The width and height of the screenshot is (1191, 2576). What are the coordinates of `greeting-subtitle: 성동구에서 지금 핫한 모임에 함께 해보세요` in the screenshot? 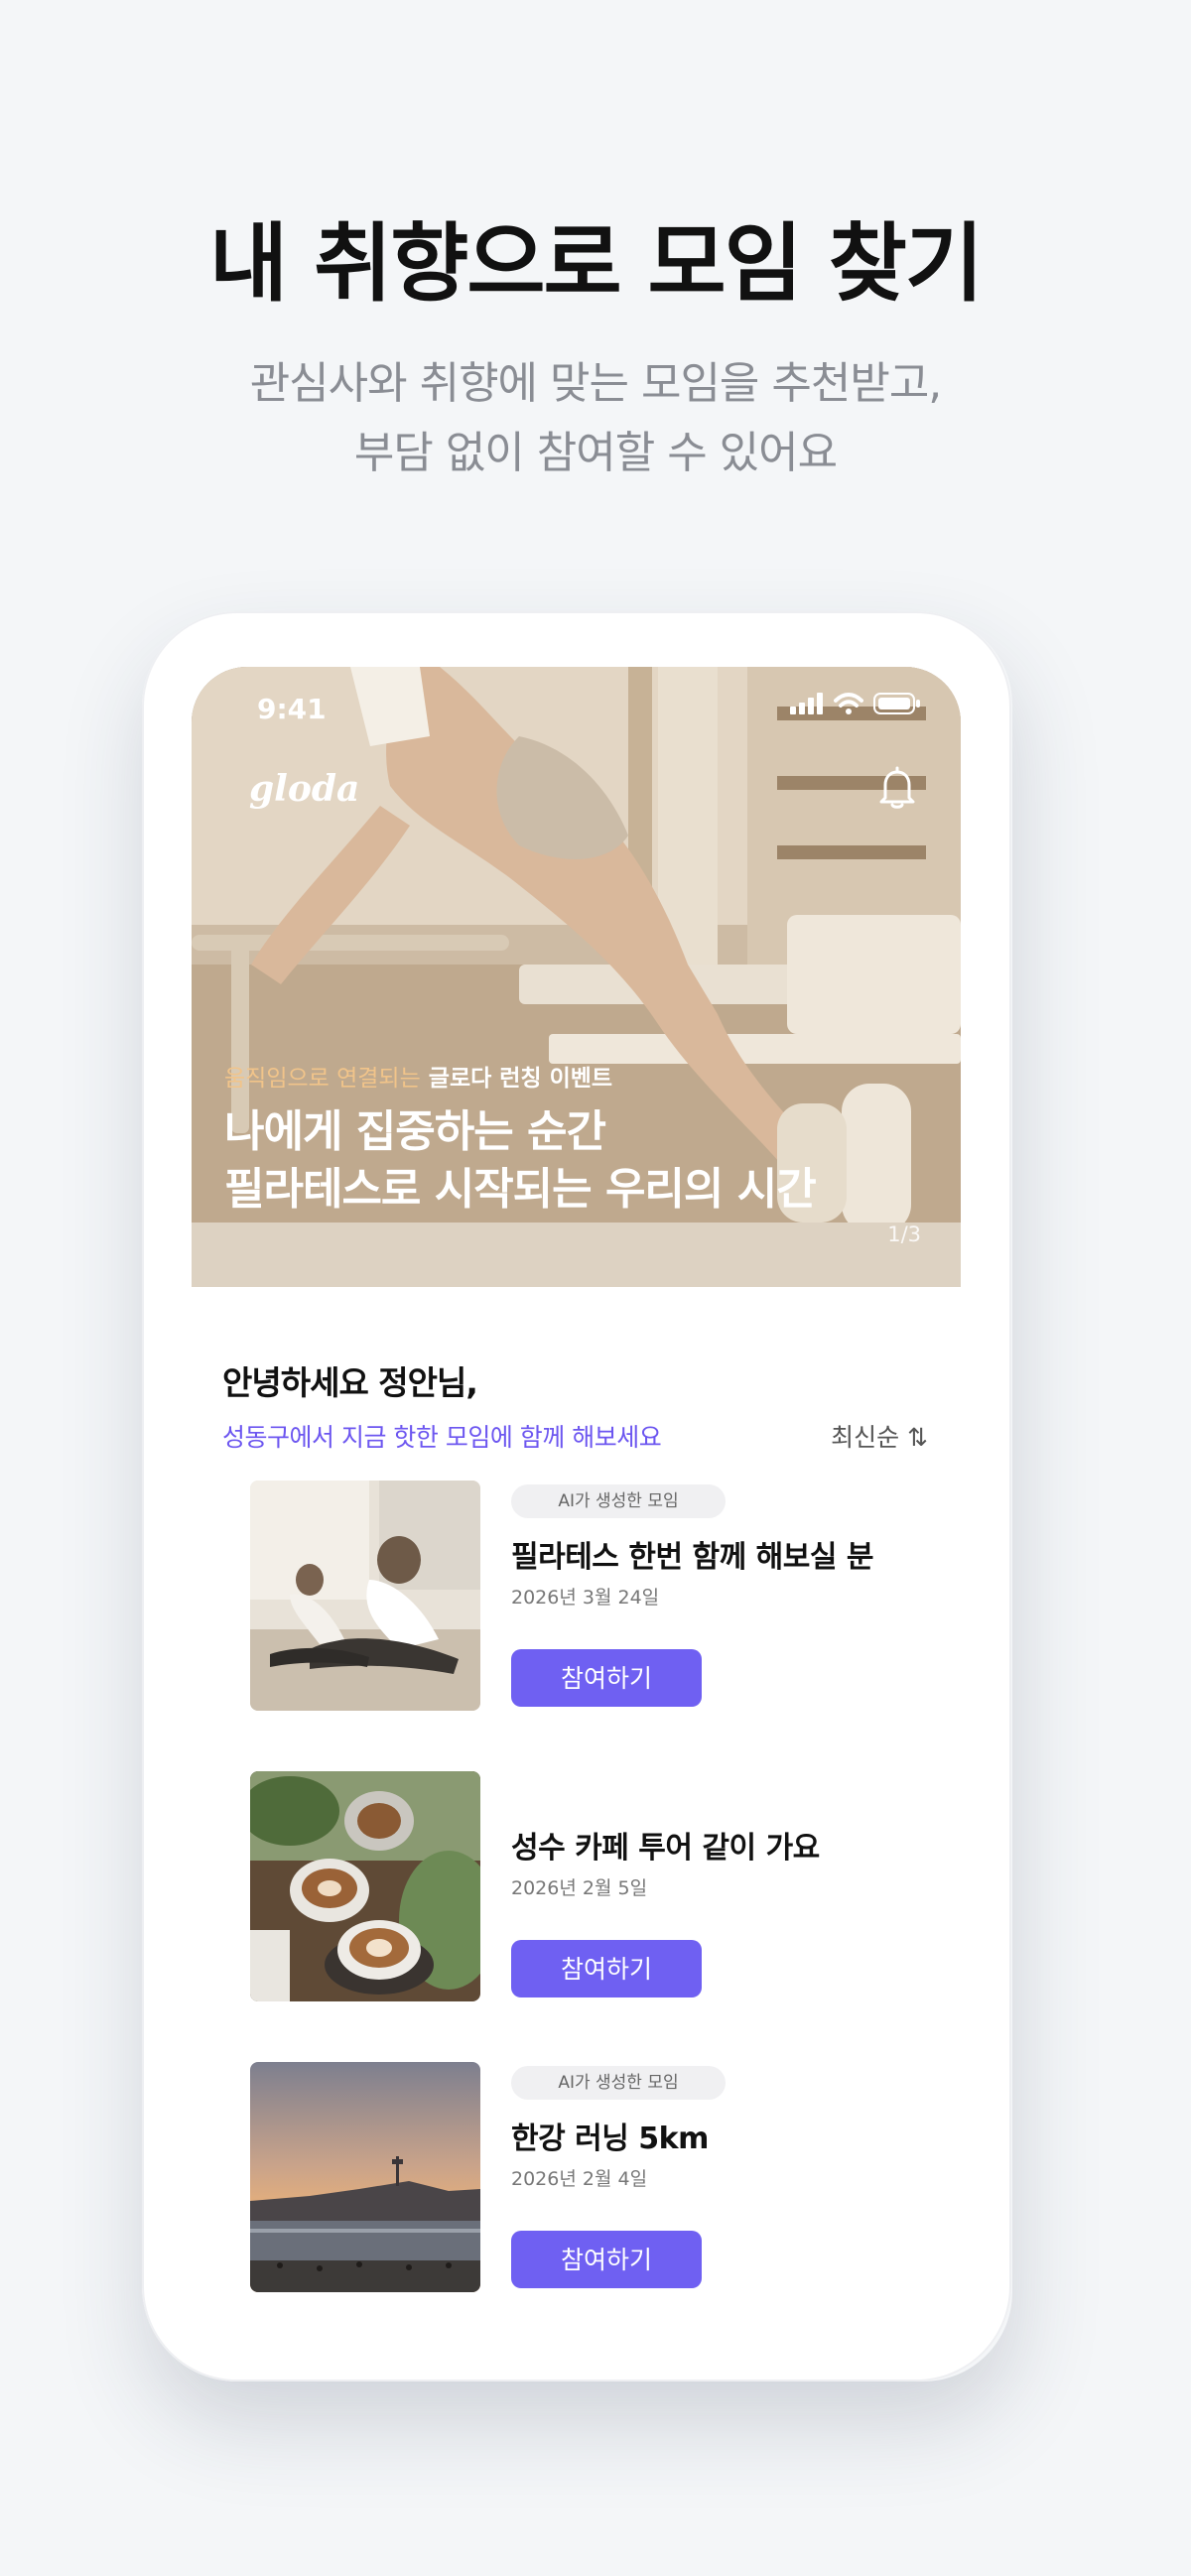 It's located at (442, 1438).